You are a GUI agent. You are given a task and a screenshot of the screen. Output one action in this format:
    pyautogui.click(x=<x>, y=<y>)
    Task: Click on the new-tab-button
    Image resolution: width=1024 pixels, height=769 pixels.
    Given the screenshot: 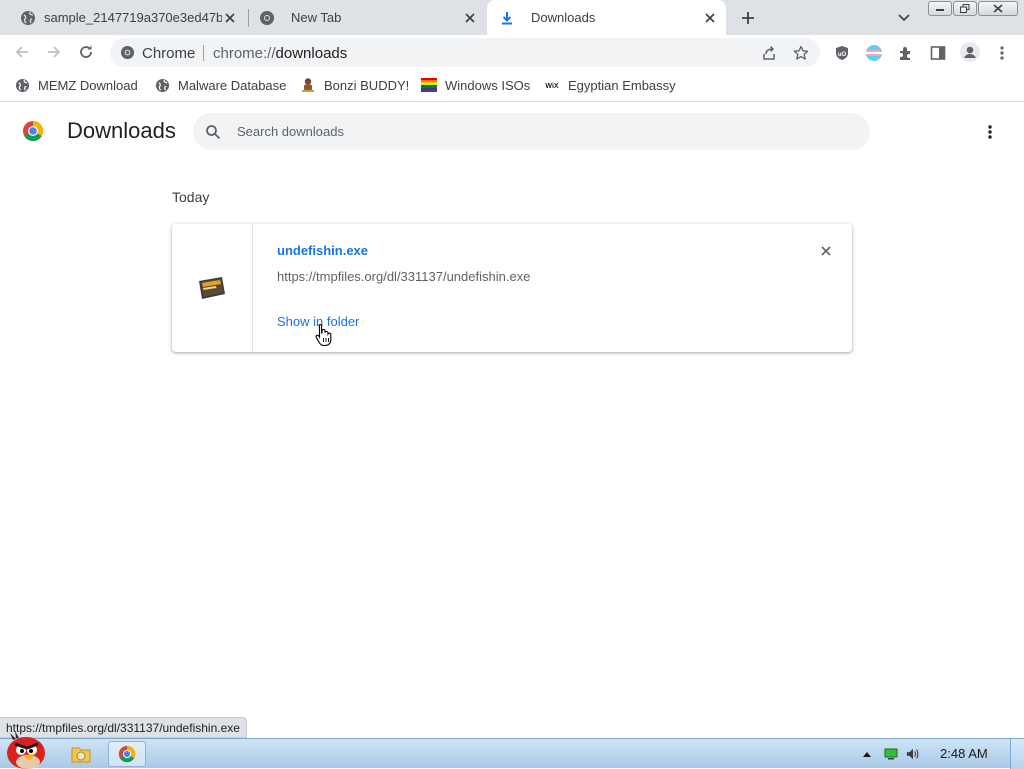 What is the action you would take?
    pyautogui.click(x=748, y=18)
    